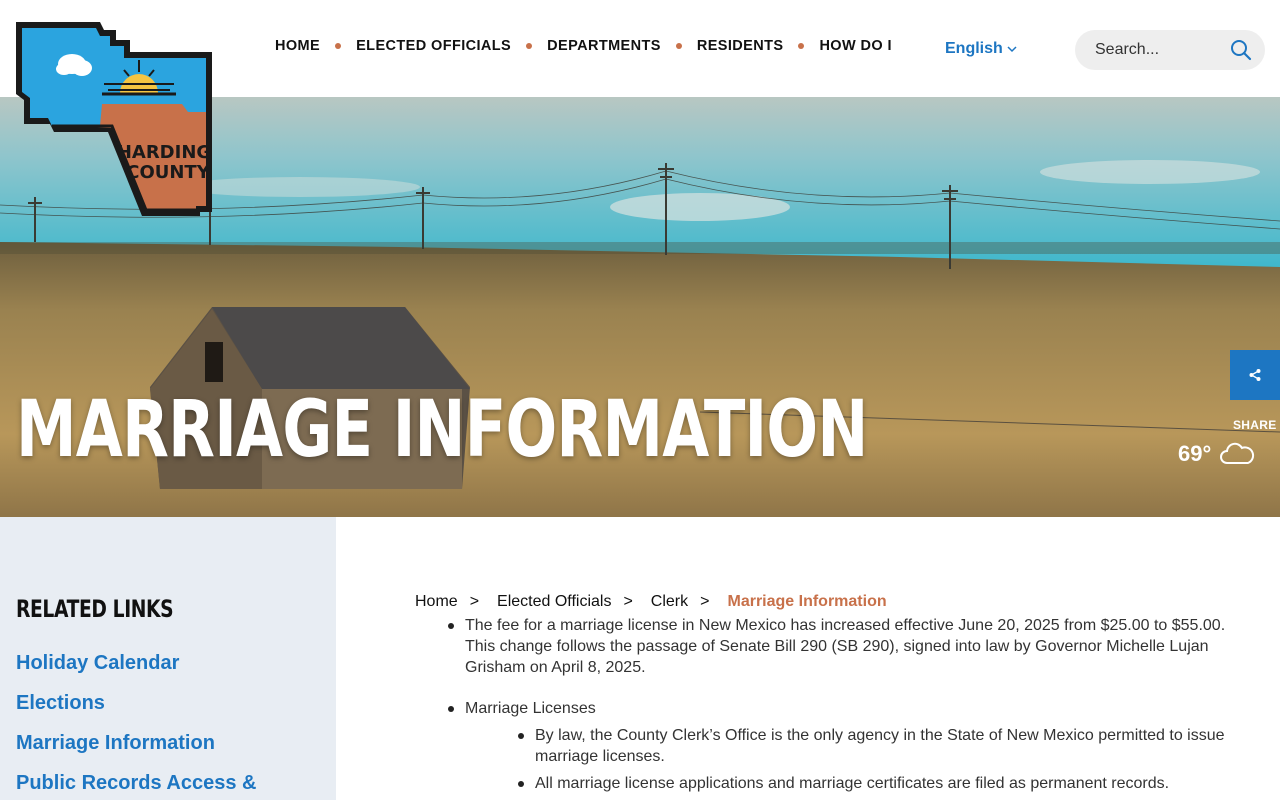 The width and height of the screenshot is (1280, 812). I want to click on breadcrumb-clerk: Clerk, so click(669, 602).